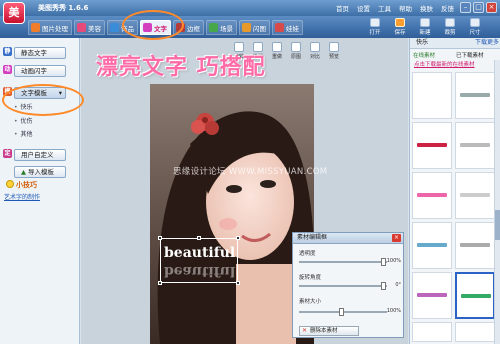 This screenshot has width=500, height=344. I want to click on beautiful-reflection: beautiful, so click(200, 271).